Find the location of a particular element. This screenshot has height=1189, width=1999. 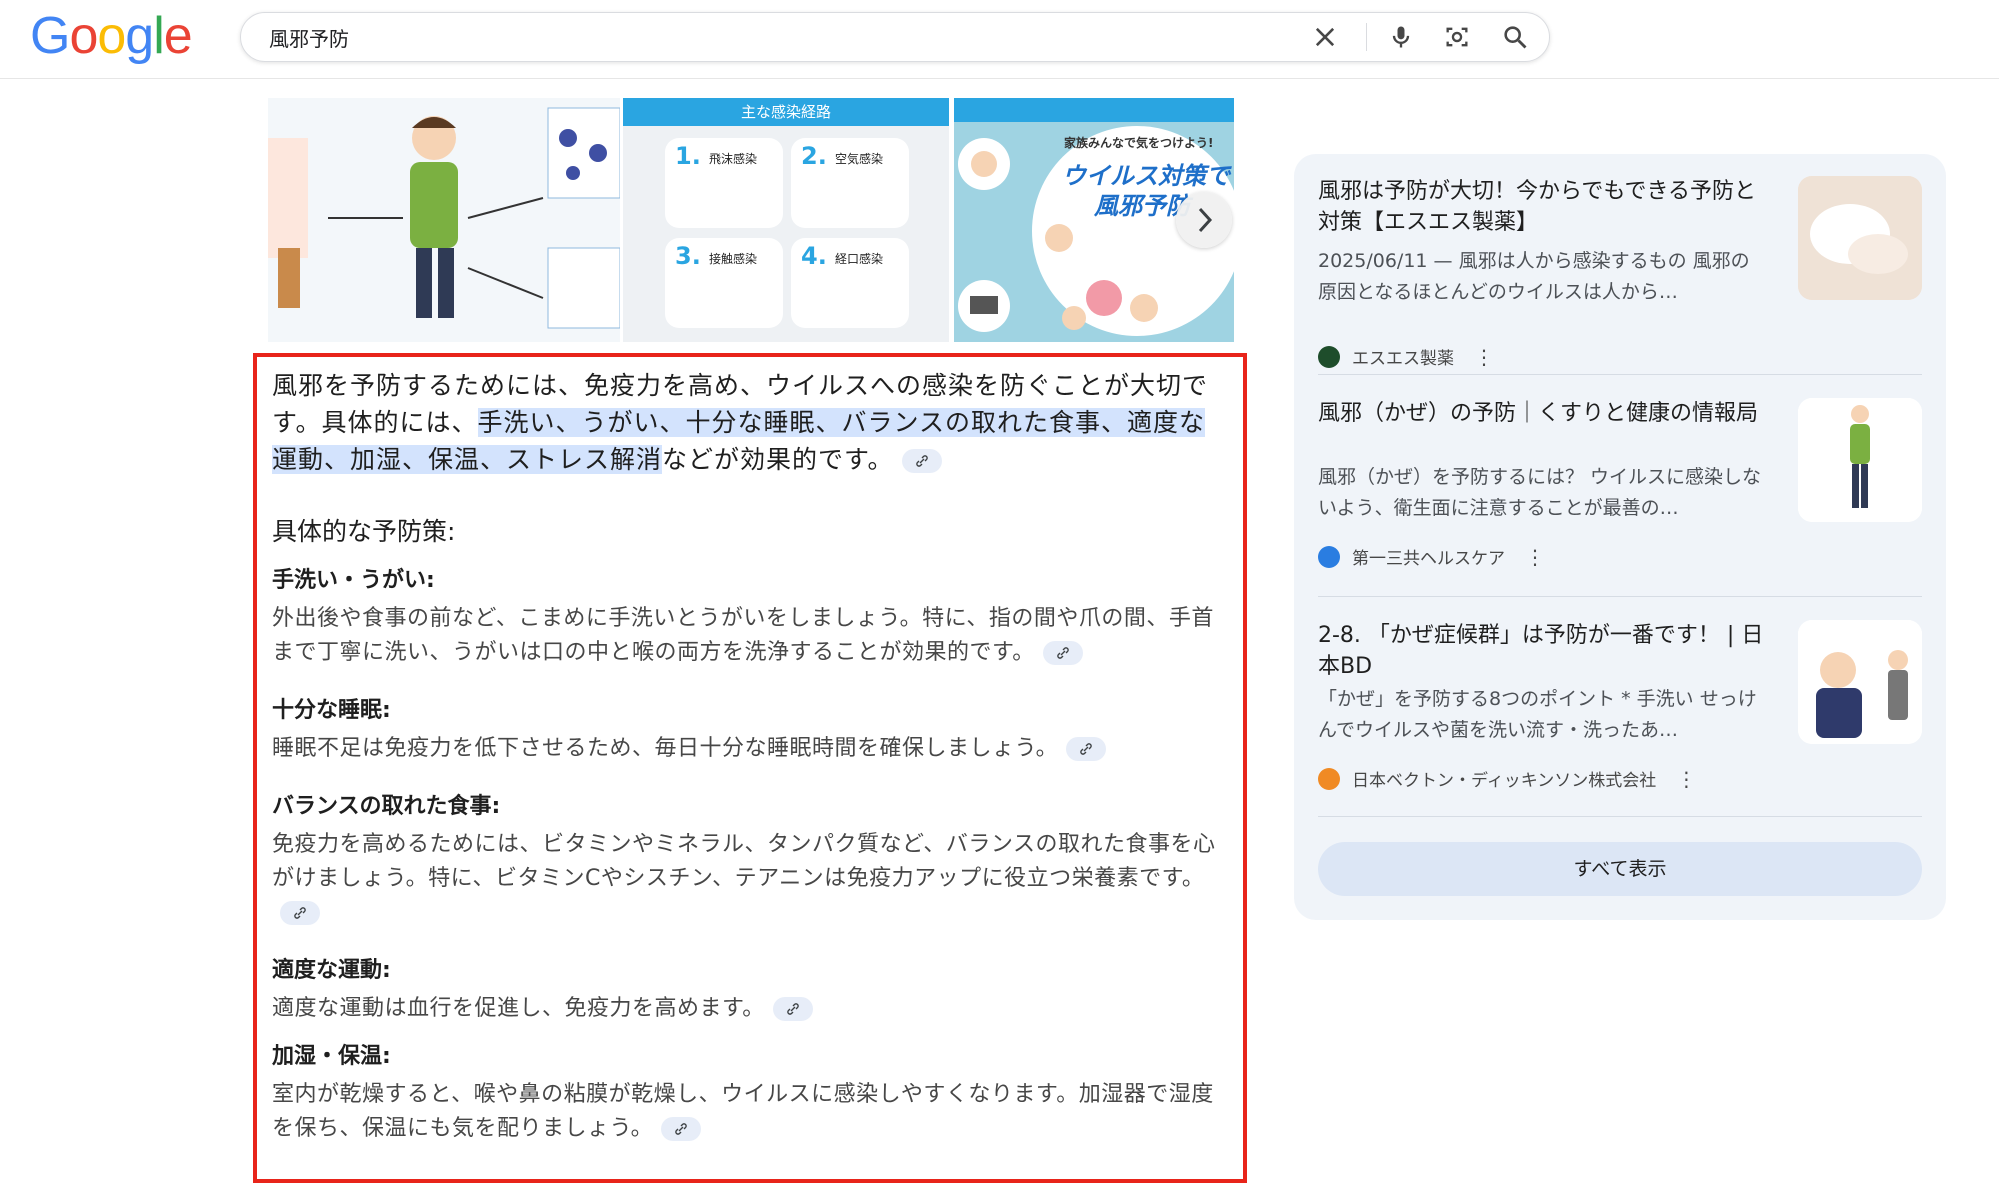

carousel-next-button is located at coordinates (1204, 220).